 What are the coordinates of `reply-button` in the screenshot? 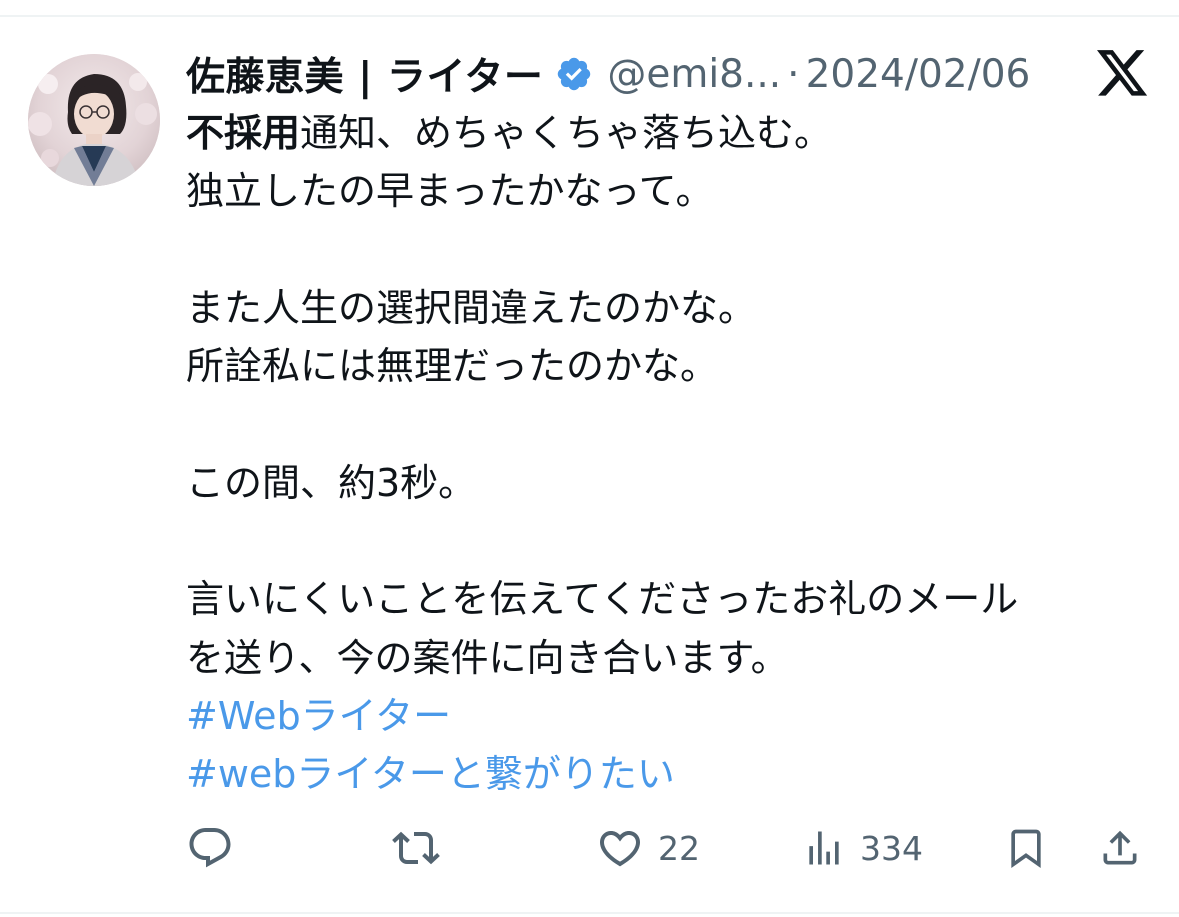 It's located at (210, 848).